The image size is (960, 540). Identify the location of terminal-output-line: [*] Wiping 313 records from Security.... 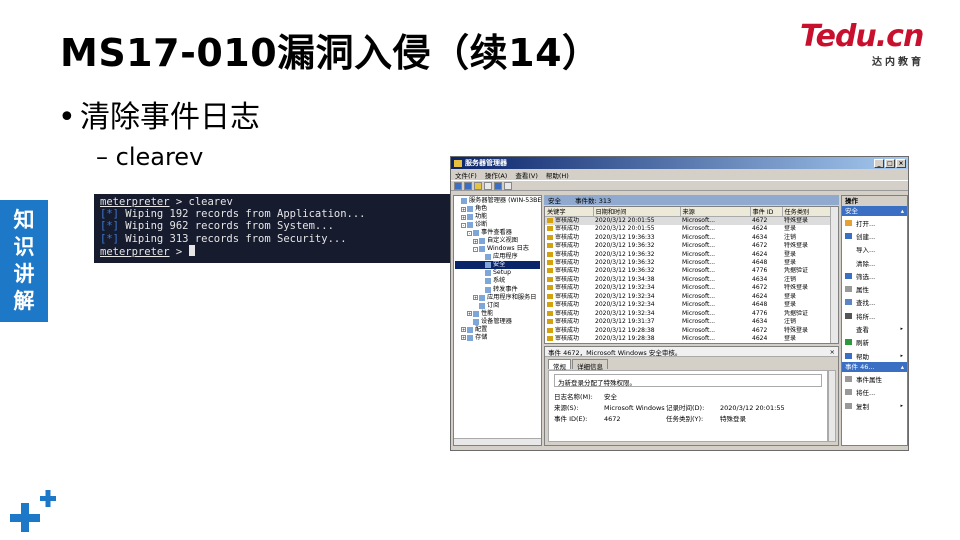
(272, 239).